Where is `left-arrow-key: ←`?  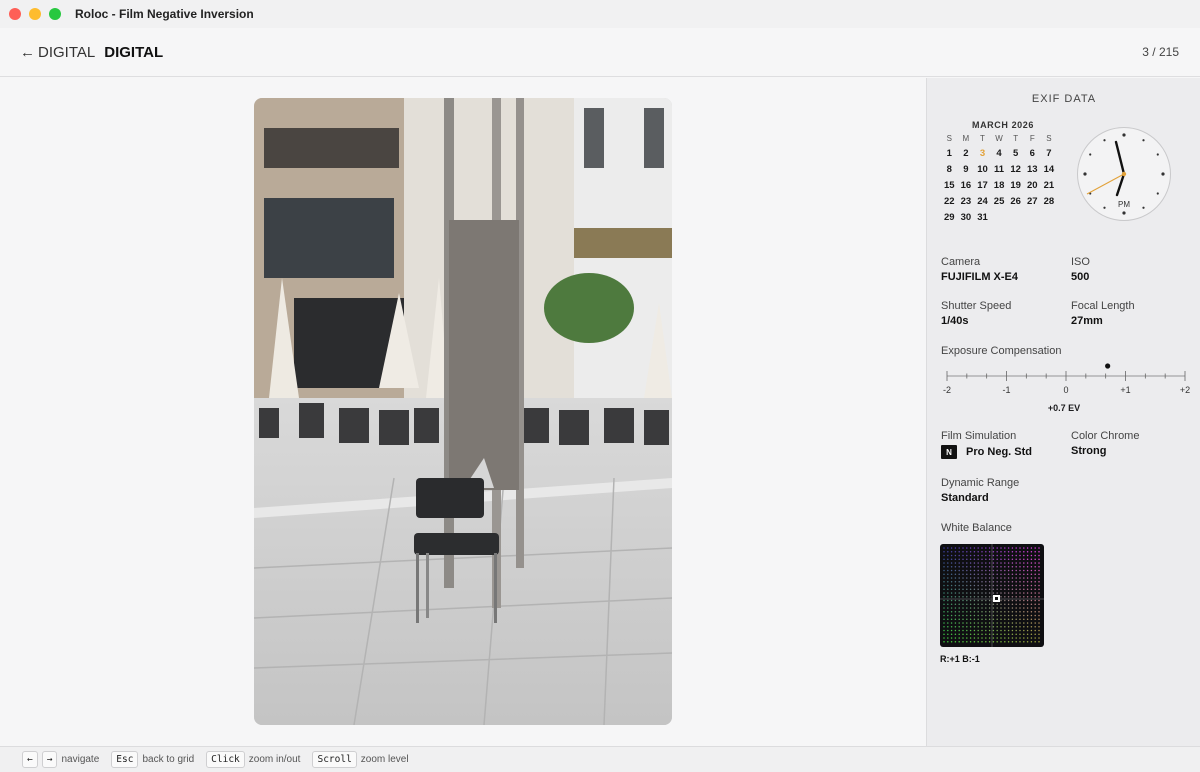 left-arrow-key: ← is located at coordinates (30, 759).